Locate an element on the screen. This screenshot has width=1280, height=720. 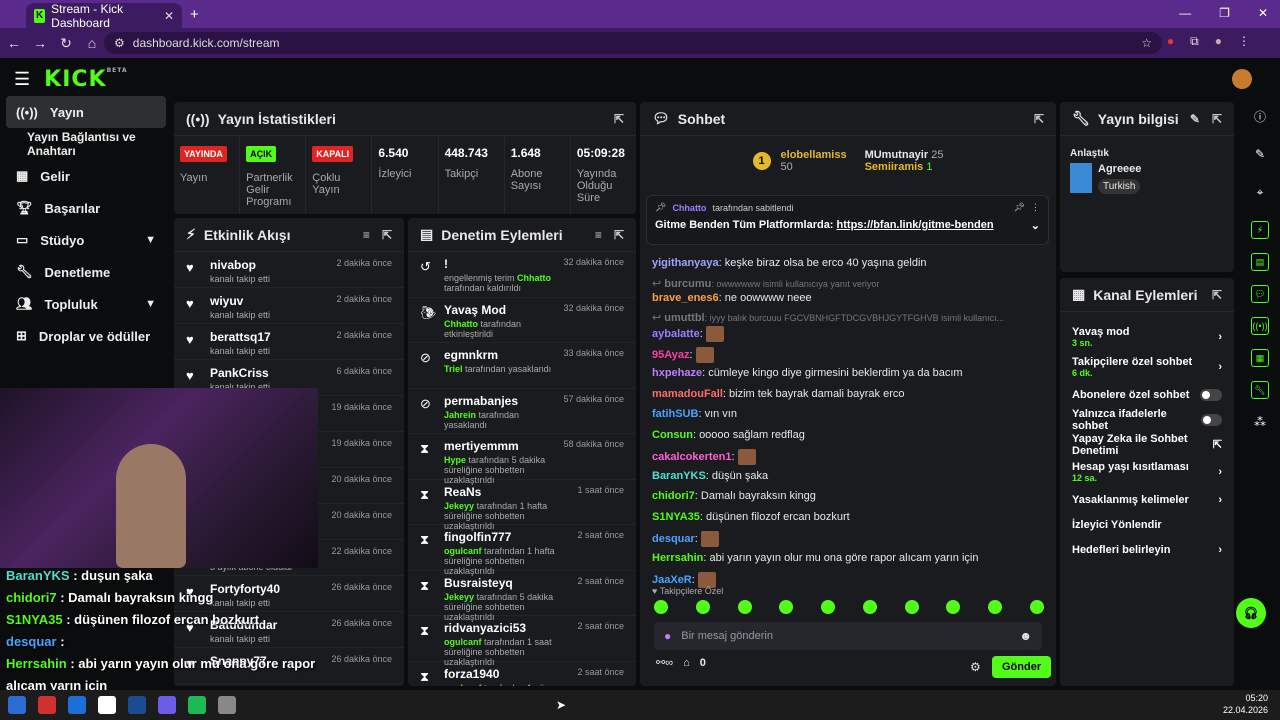
url-field: ⚙ dashboard.kick.com/stream ☆ is located at coordinates (633, 43).